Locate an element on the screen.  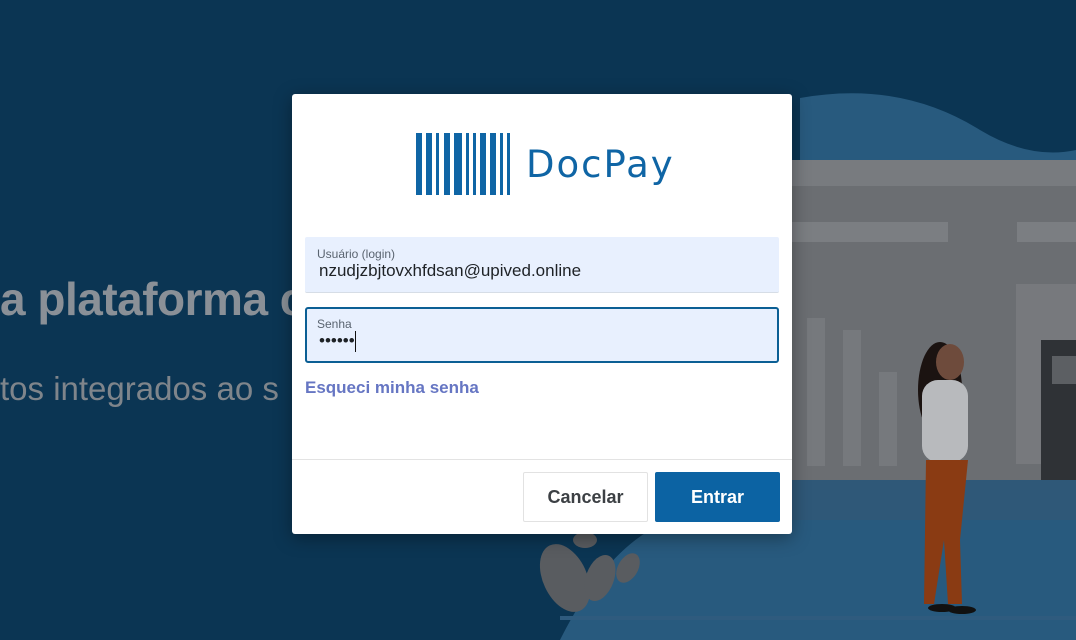
login-button: Entrar is located at coordinates (717, 497).